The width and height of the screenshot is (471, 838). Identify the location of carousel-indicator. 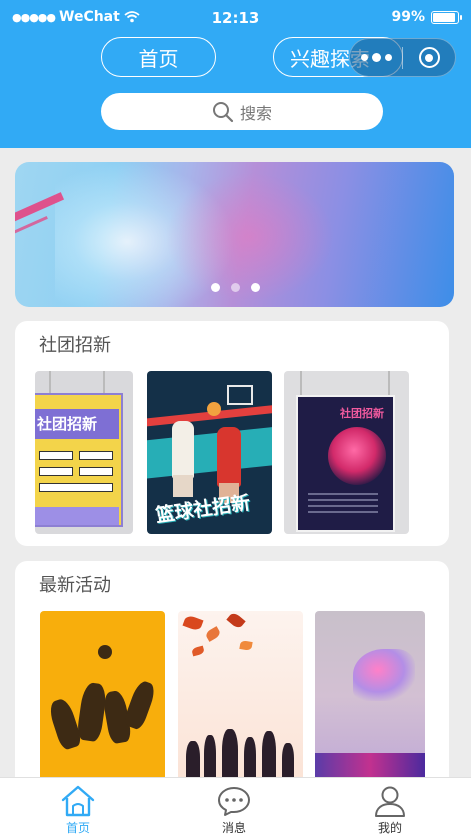
(235, 287).